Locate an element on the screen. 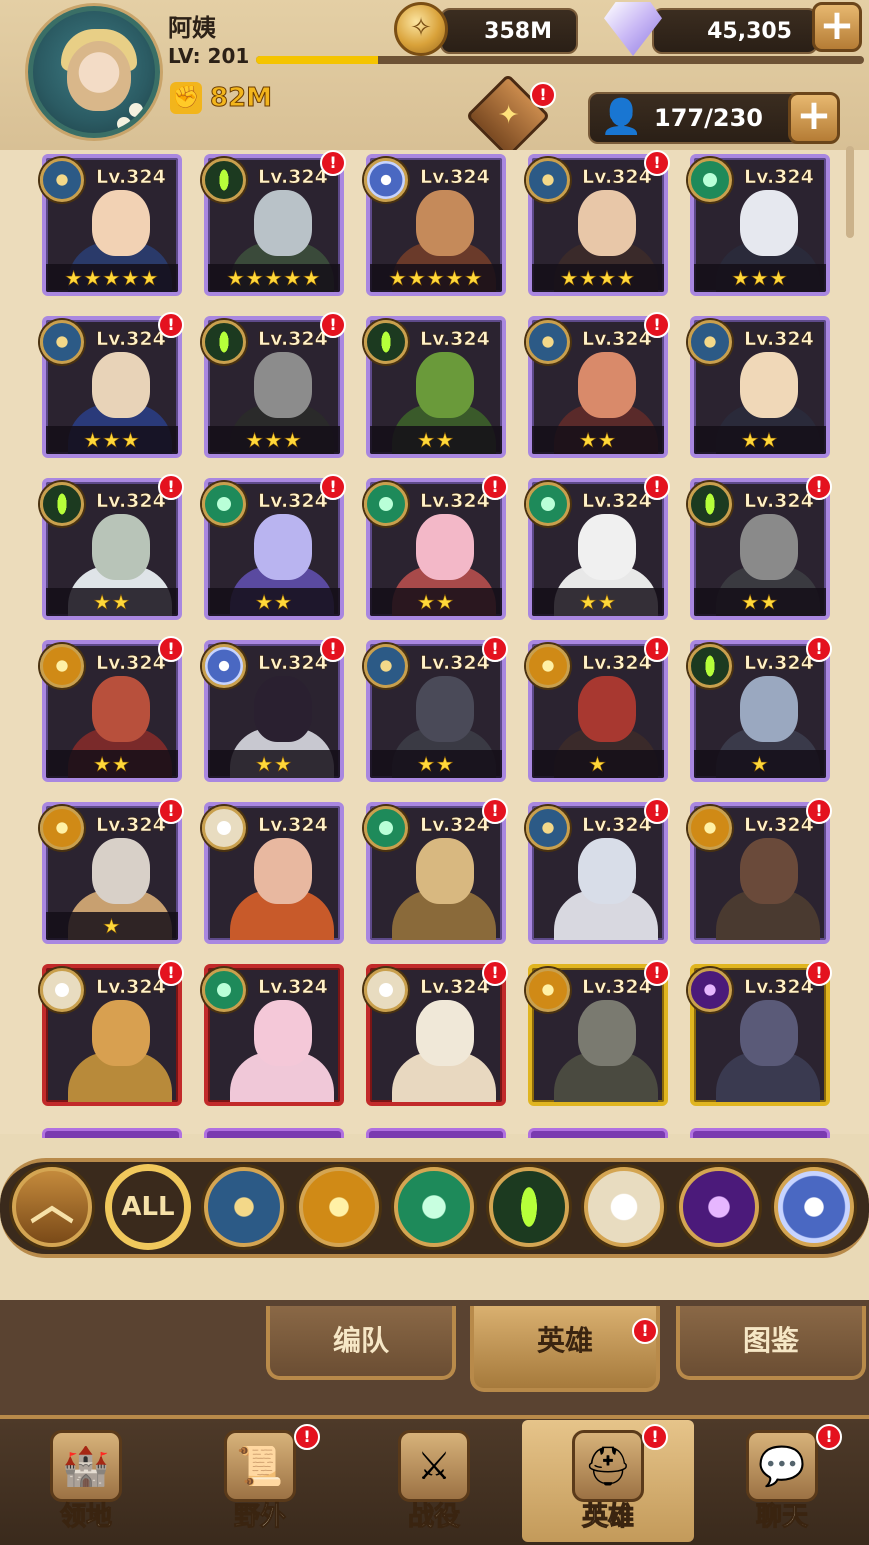  roster-value: 177/230 is located at coordinates (708, 118).